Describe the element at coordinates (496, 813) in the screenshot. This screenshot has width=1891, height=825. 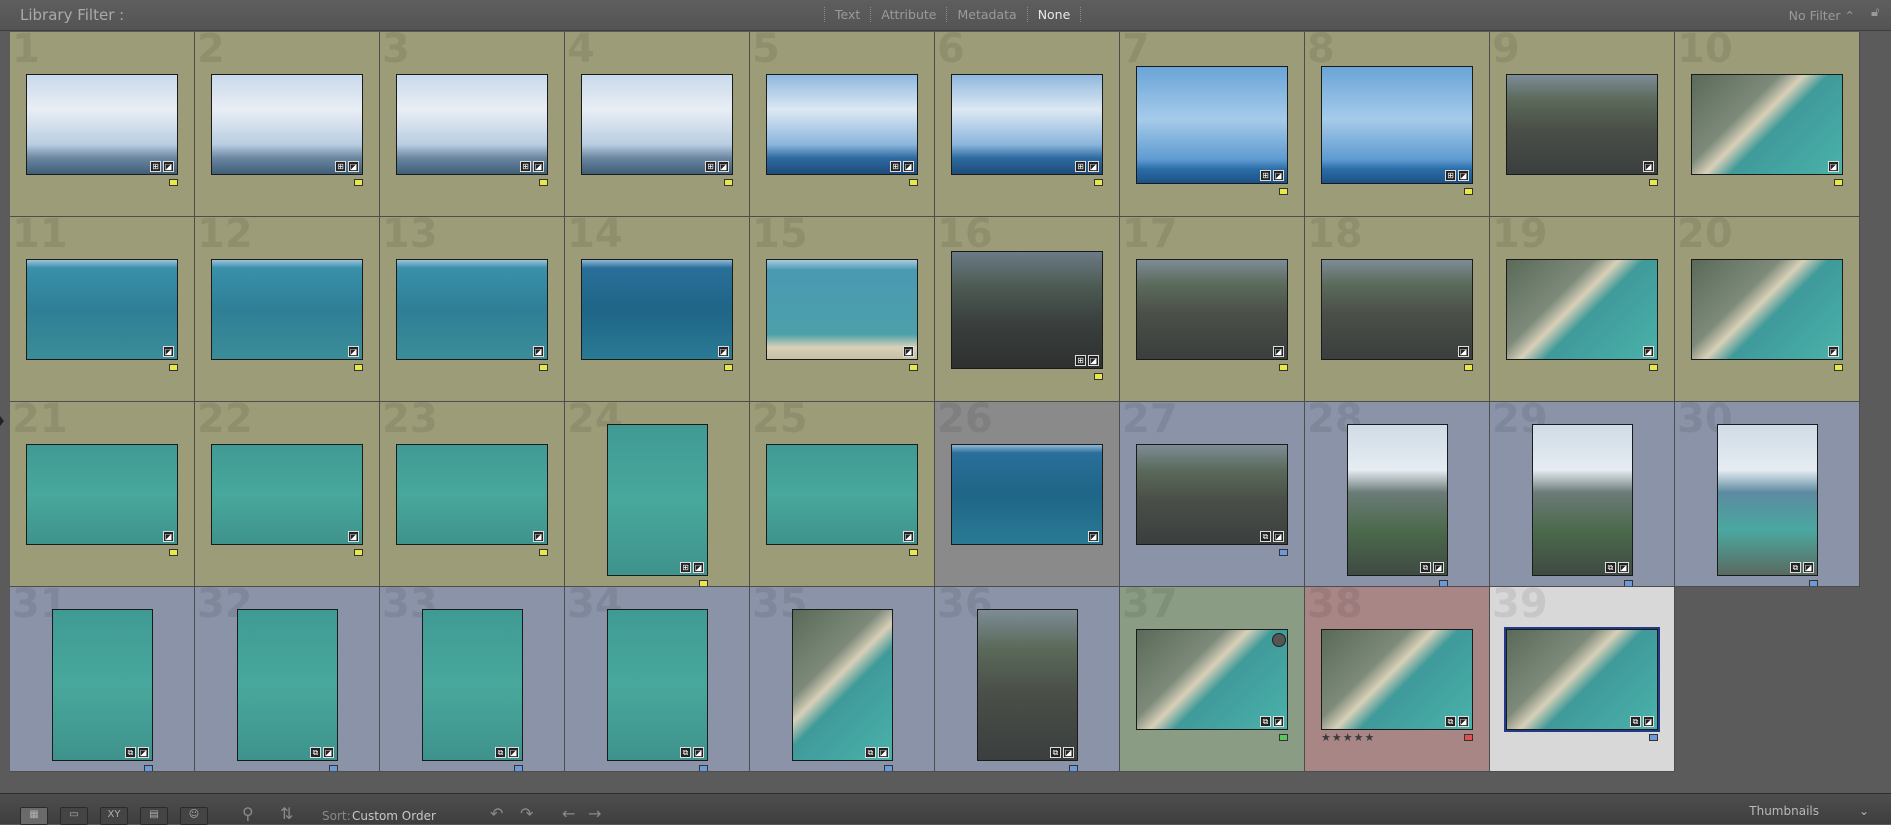
I see `rotate-left-icon: ↶` at that location.